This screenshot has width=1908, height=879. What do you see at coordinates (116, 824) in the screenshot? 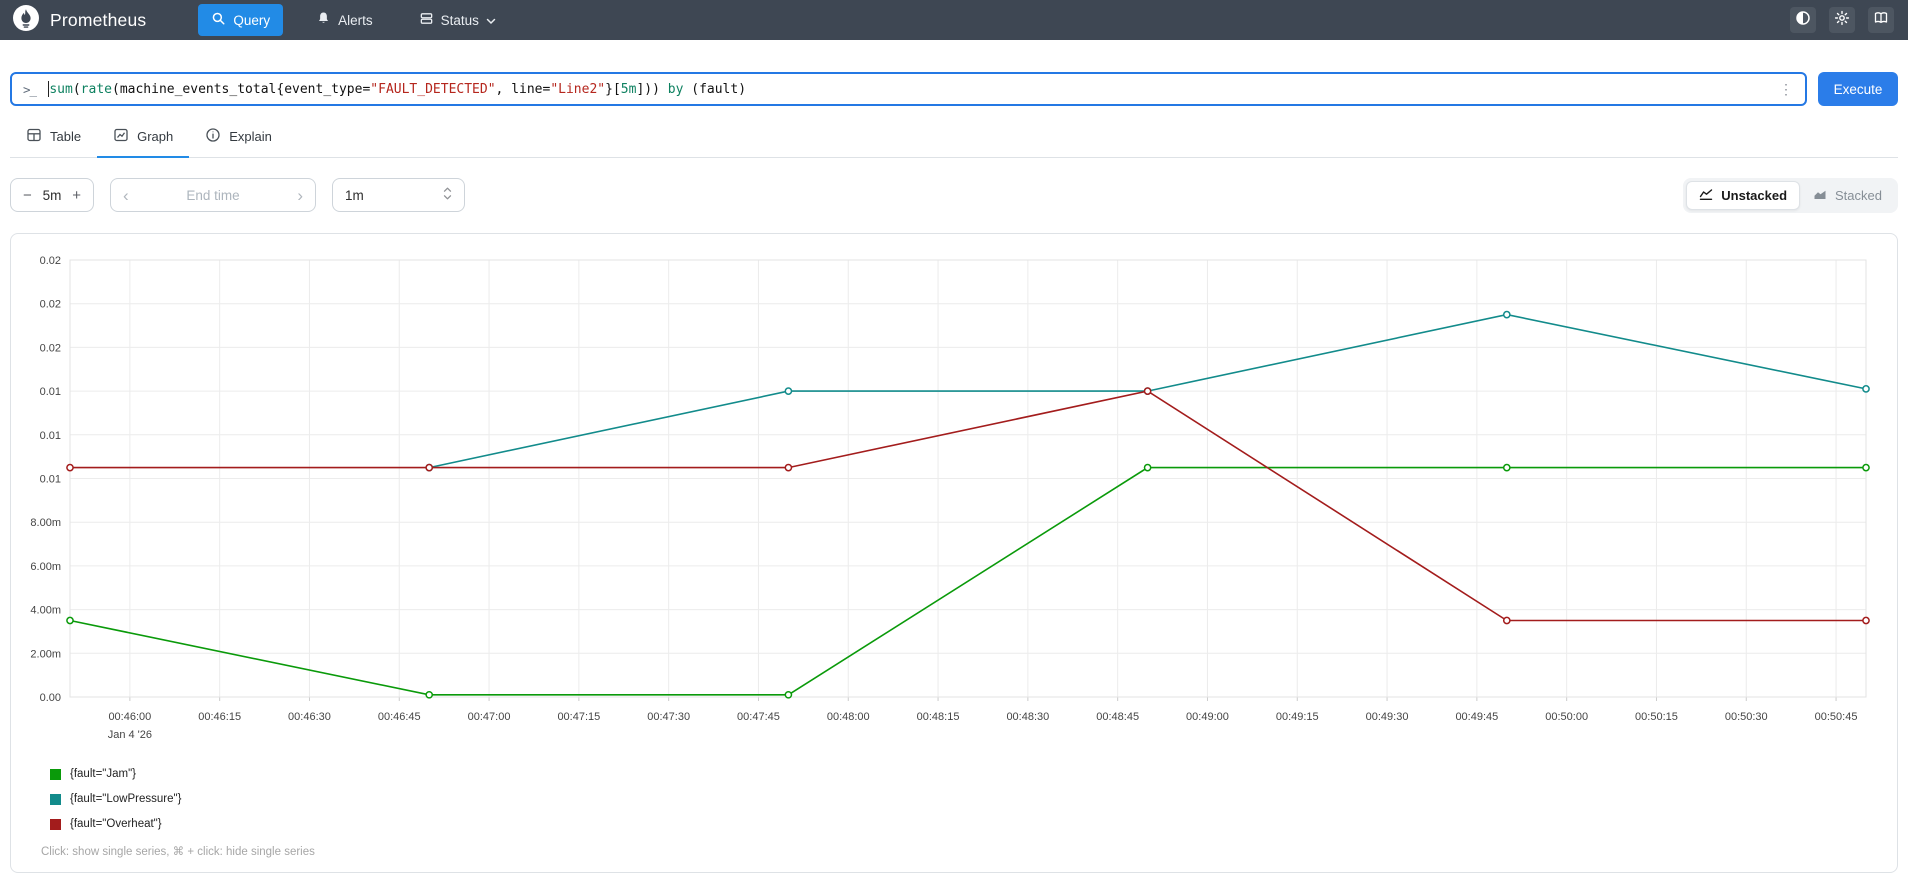
I see `legend-label: {fault="Overheat"}` at bounding box center [116, 824].